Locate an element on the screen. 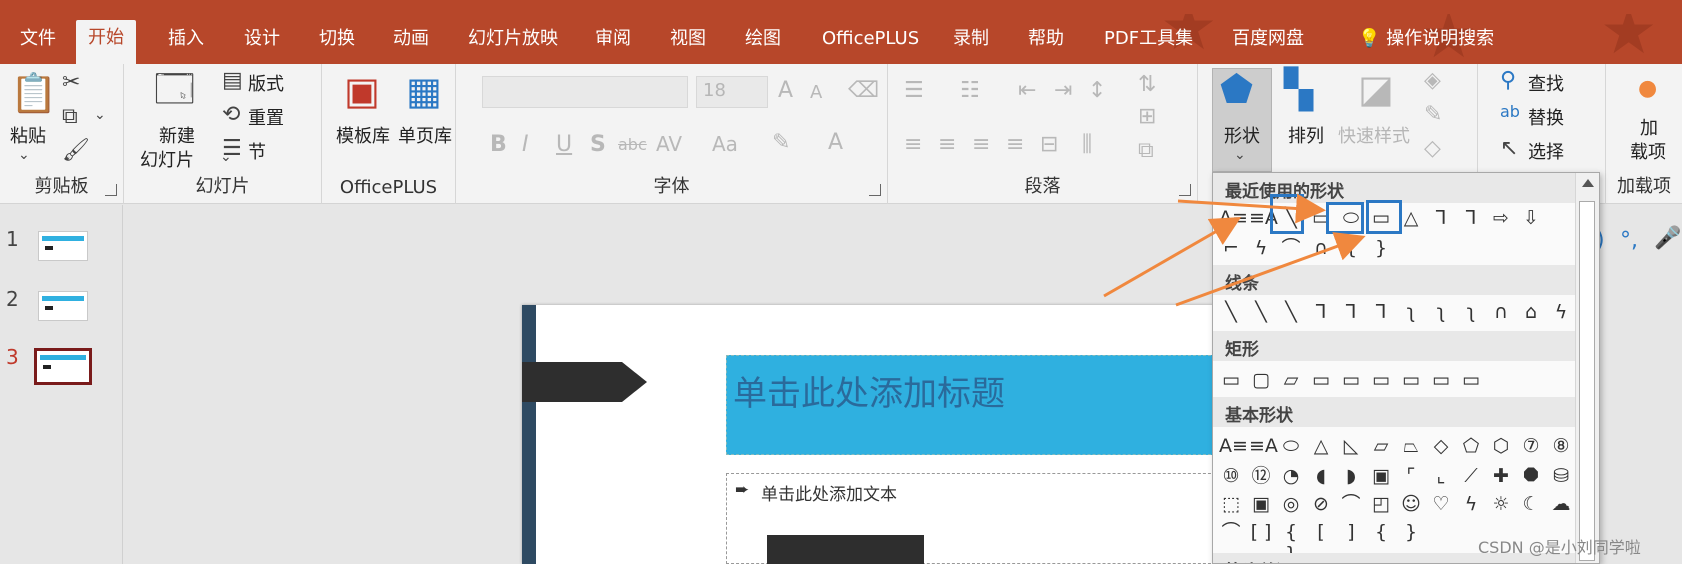 Image resolution: width=1682 pixels, height=564 pixels. reset-button: 重置 is located at coordinates (266, 117).